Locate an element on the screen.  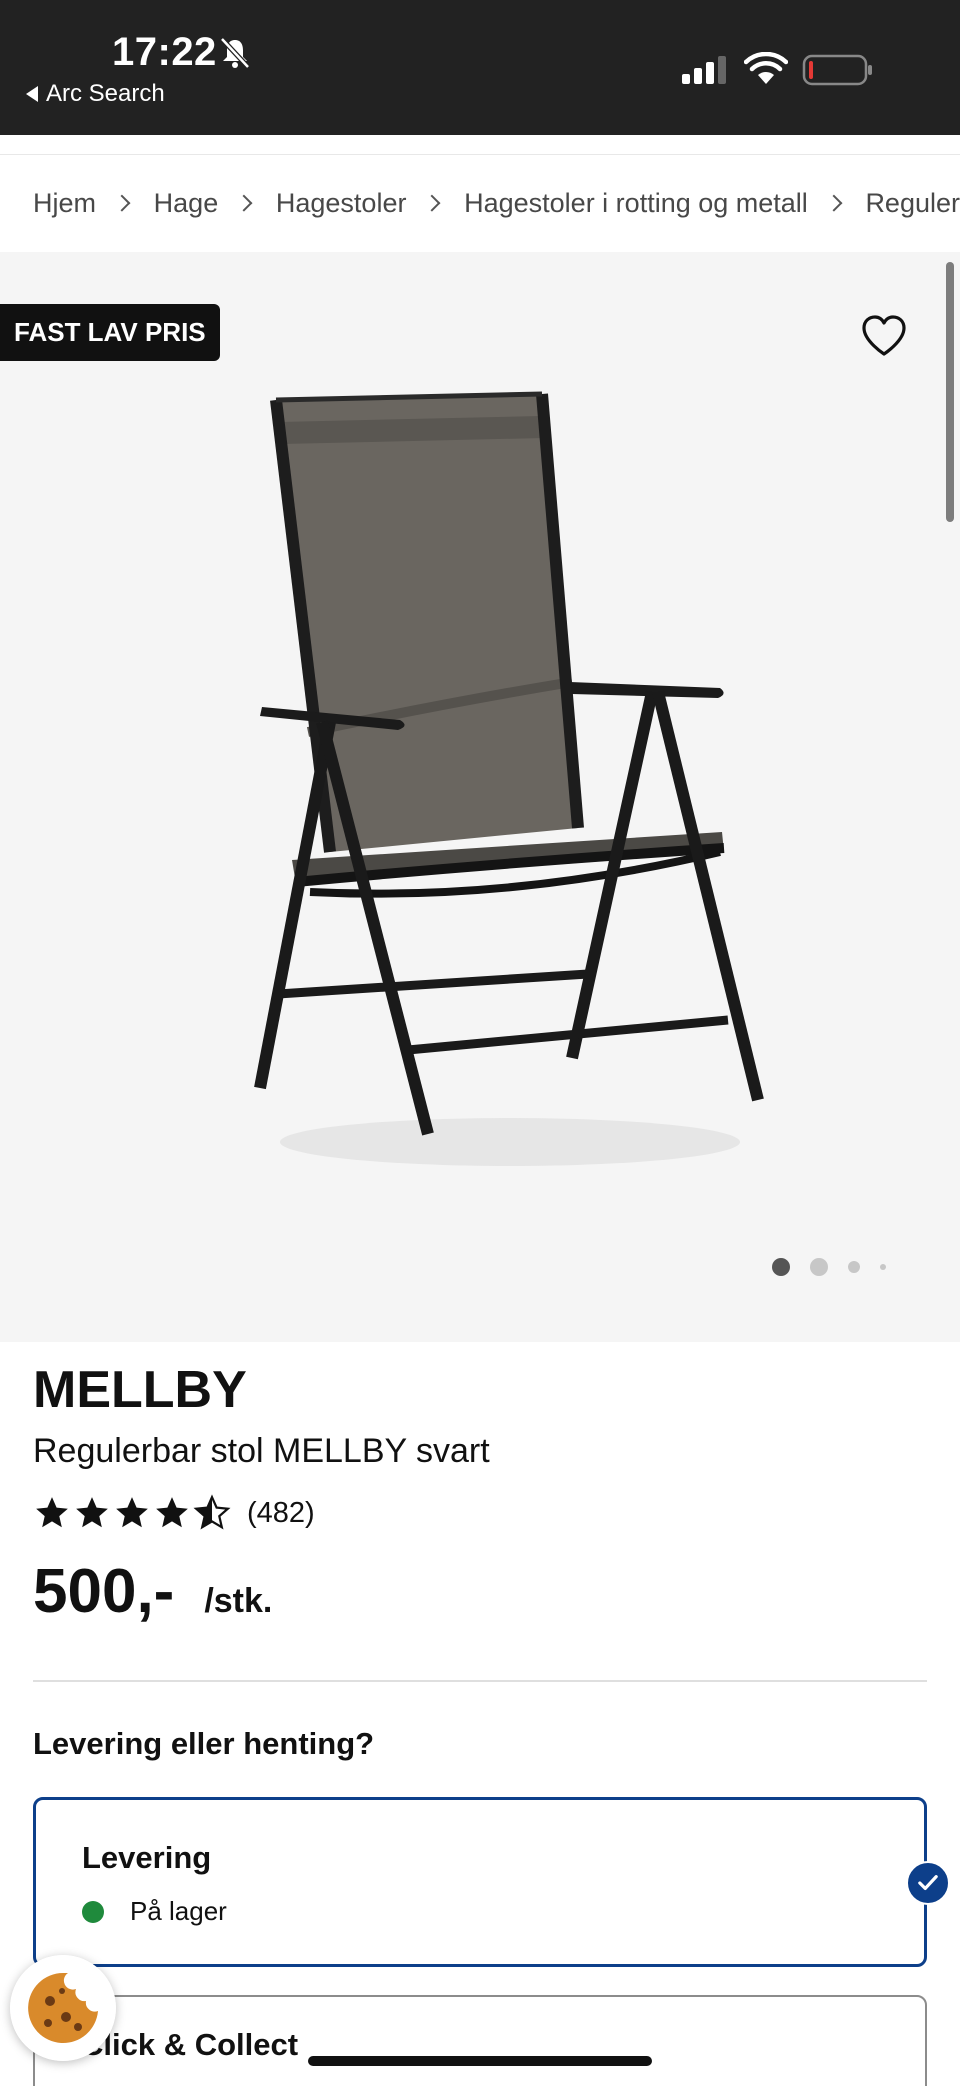
in-stock-dot-icon is located at coordinates (93, 1911).